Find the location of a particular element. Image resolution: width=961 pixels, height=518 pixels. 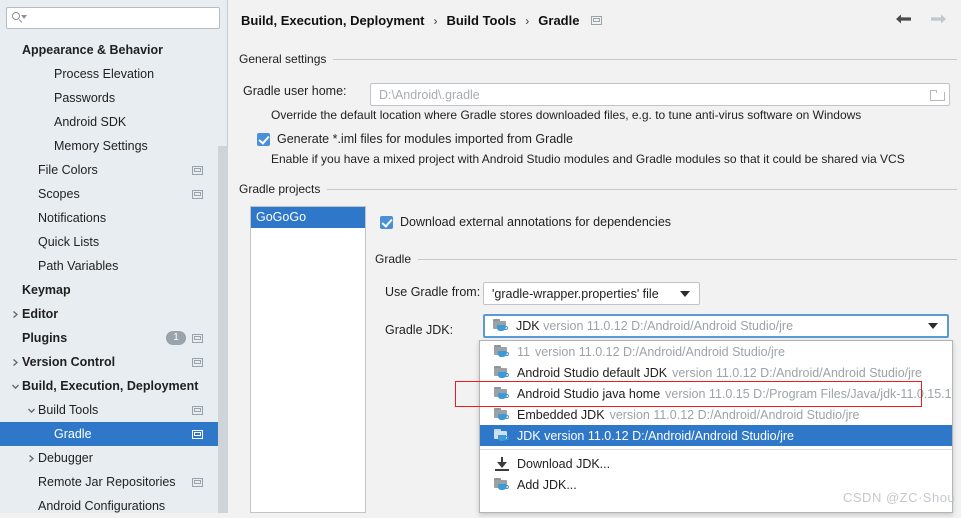

gradle-projects-section: Gradle projects is located at coordinates (598, 189).